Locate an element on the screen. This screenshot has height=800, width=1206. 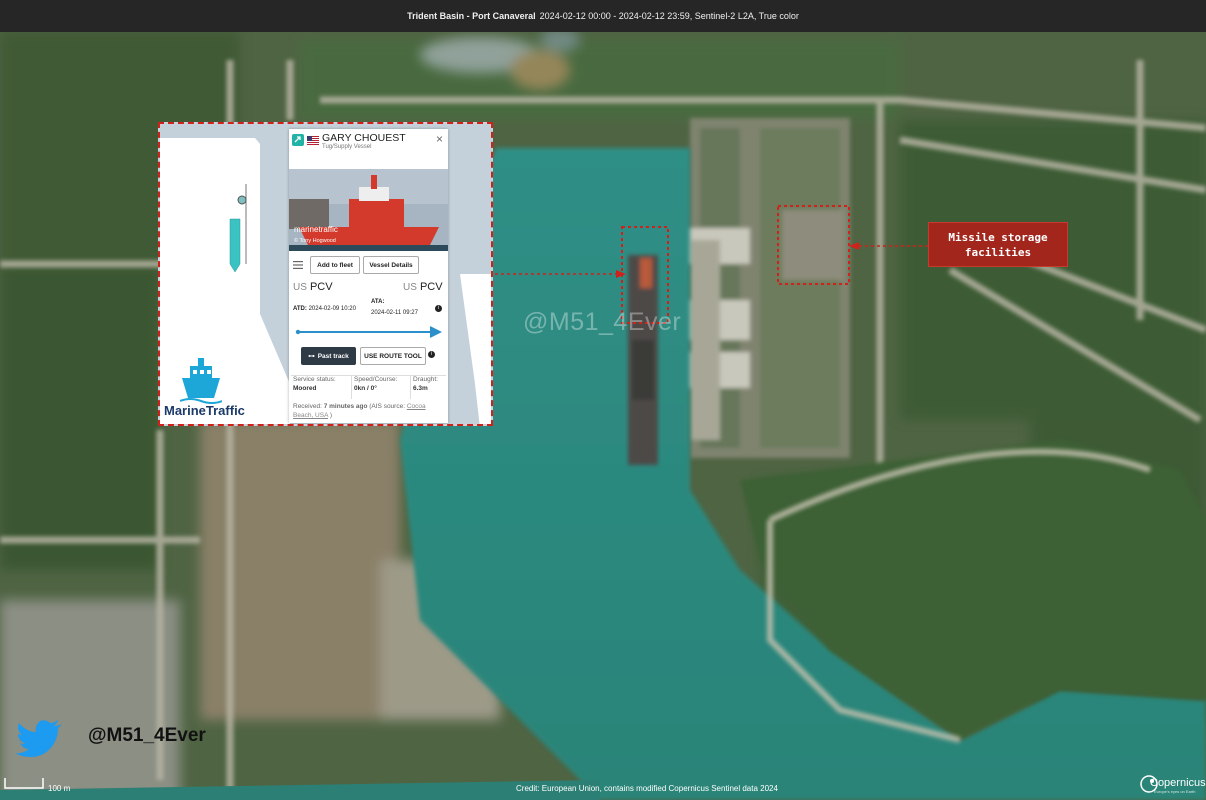
vessel-photo: marinetraffic © Tony Hogwood is located at coordinates (368, 210).